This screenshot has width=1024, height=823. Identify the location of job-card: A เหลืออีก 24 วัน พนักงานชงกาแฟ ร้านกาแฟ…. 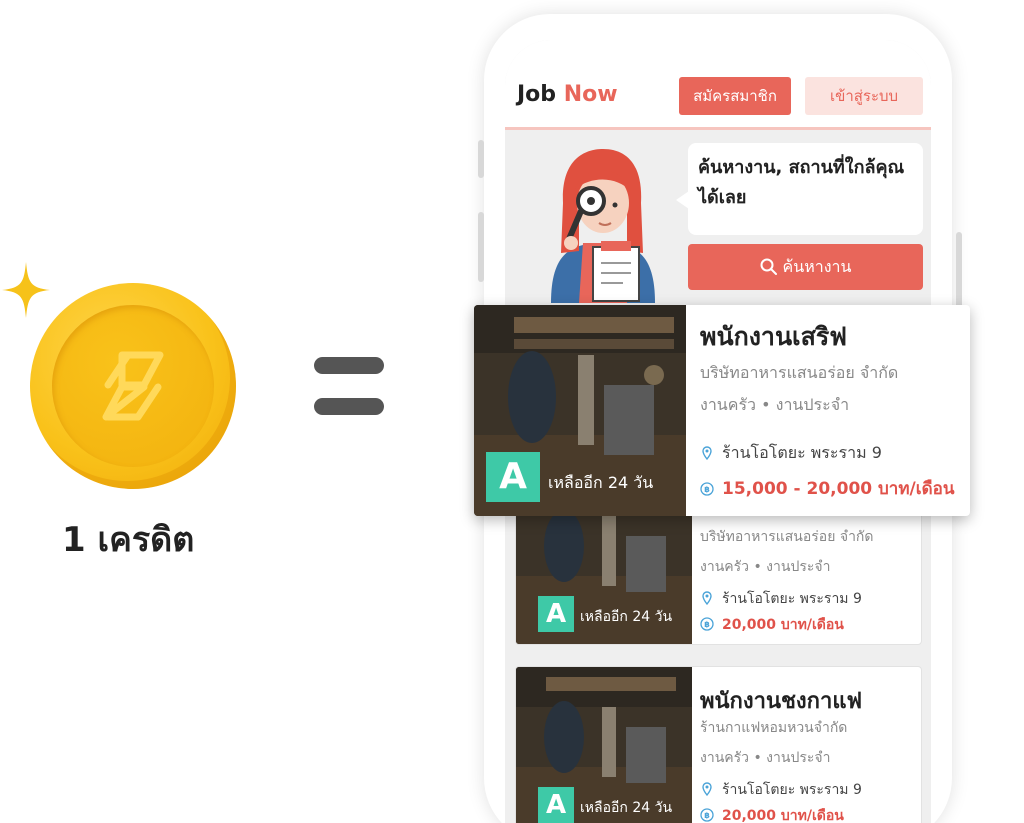
(718, 744).